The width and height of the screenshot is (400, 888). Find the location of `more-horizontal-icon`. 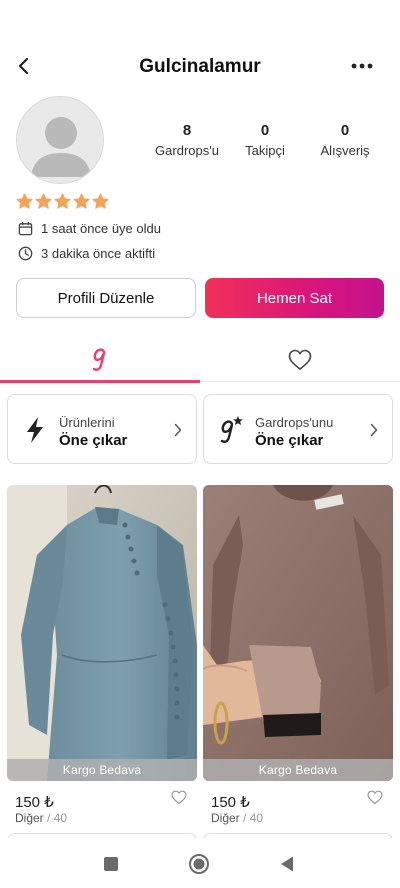

more-horizontal-icon is located at coordinates (362, 66).